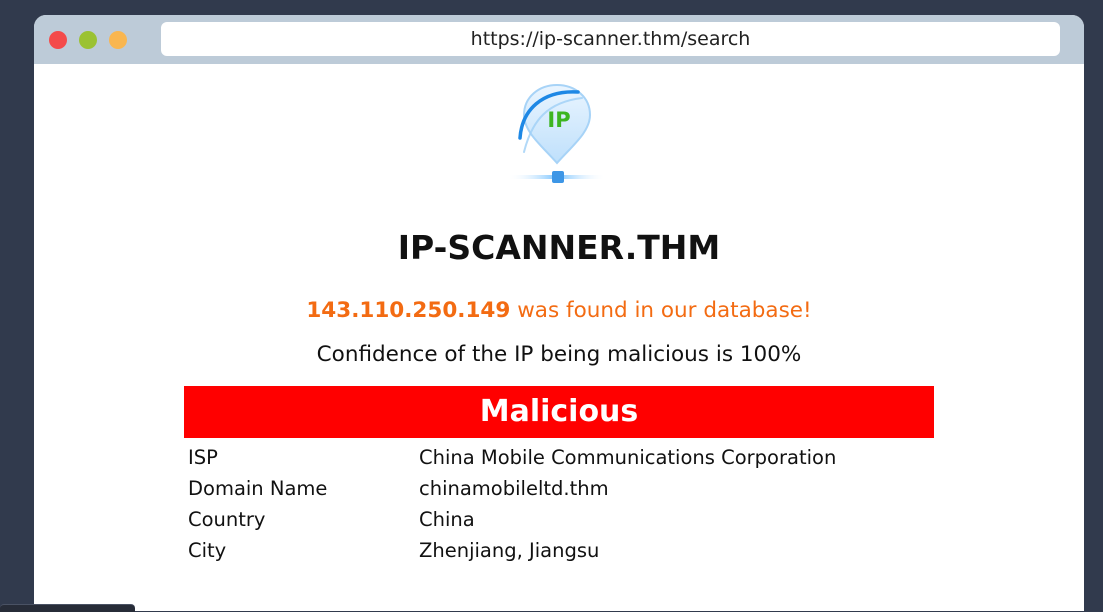 The image size is (1103, 612). What do you see at coordinates (610, 39) in the screenshot?
I see `address-bar: https://ip-scanner.thm/search` at bounding box center [610, 39].